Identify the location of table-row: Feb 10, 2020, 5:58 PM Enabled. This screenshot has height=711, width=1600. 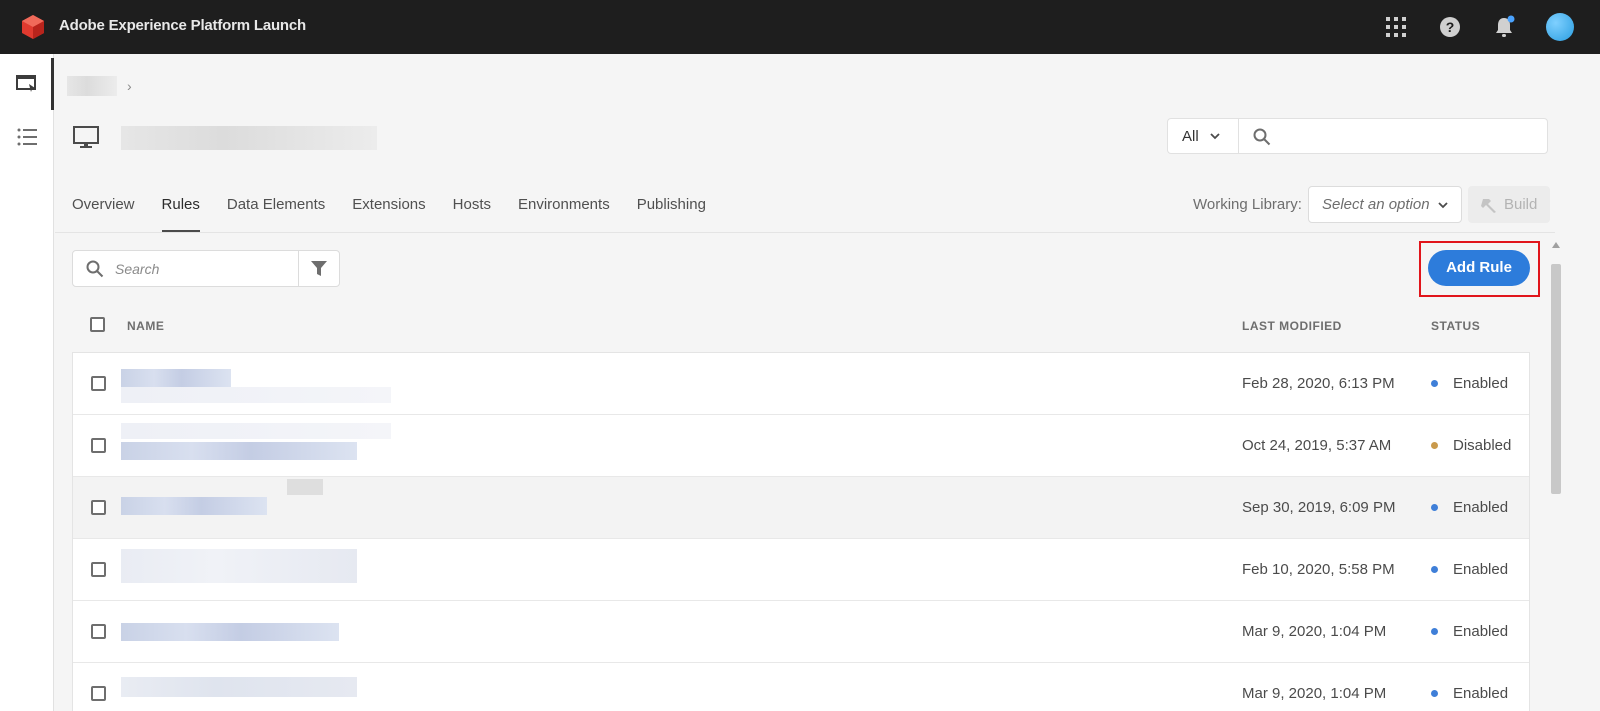
(801, 570).